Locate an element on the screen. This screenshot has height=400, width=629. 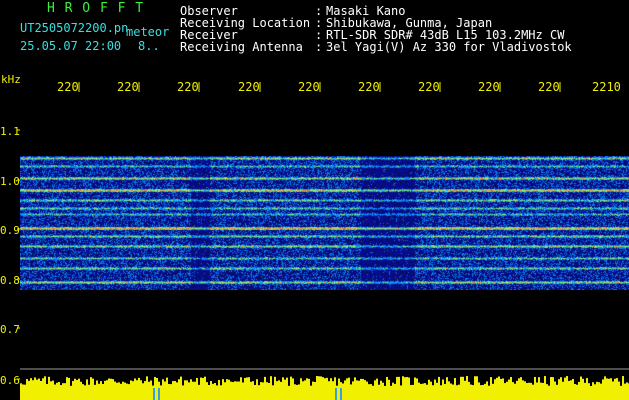
x-tick-label: 2210 is located at coordinates (606, 87).